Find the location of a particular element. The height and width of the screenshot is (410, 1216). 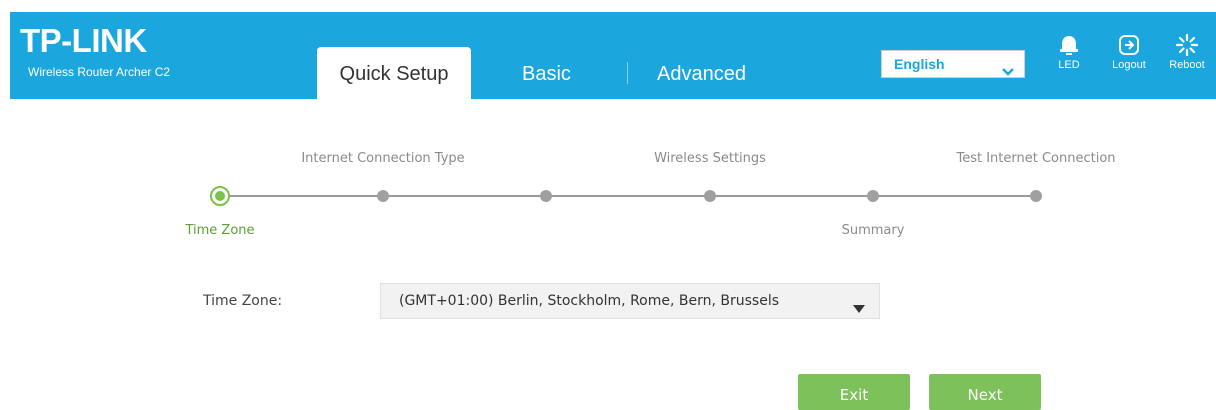

logout-button: Logout is located at coordinates (1129, 52).